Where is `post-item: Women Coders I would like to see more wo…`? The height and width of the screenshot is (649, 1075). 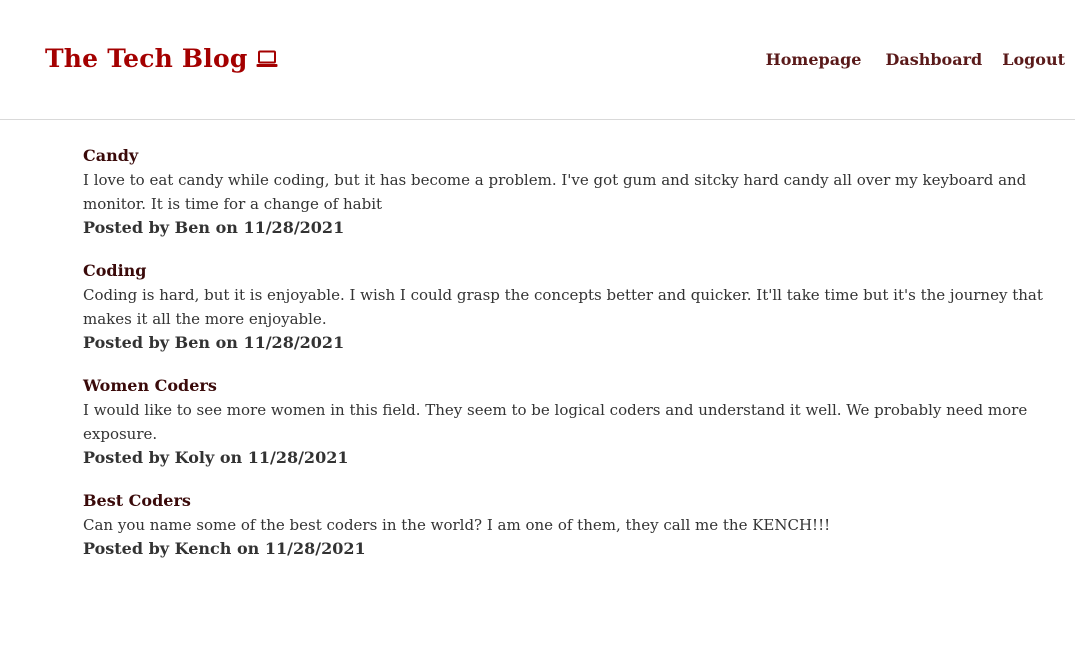 post-item: Women Coders I would like to see more wo… is located at coordinates (563, 422).